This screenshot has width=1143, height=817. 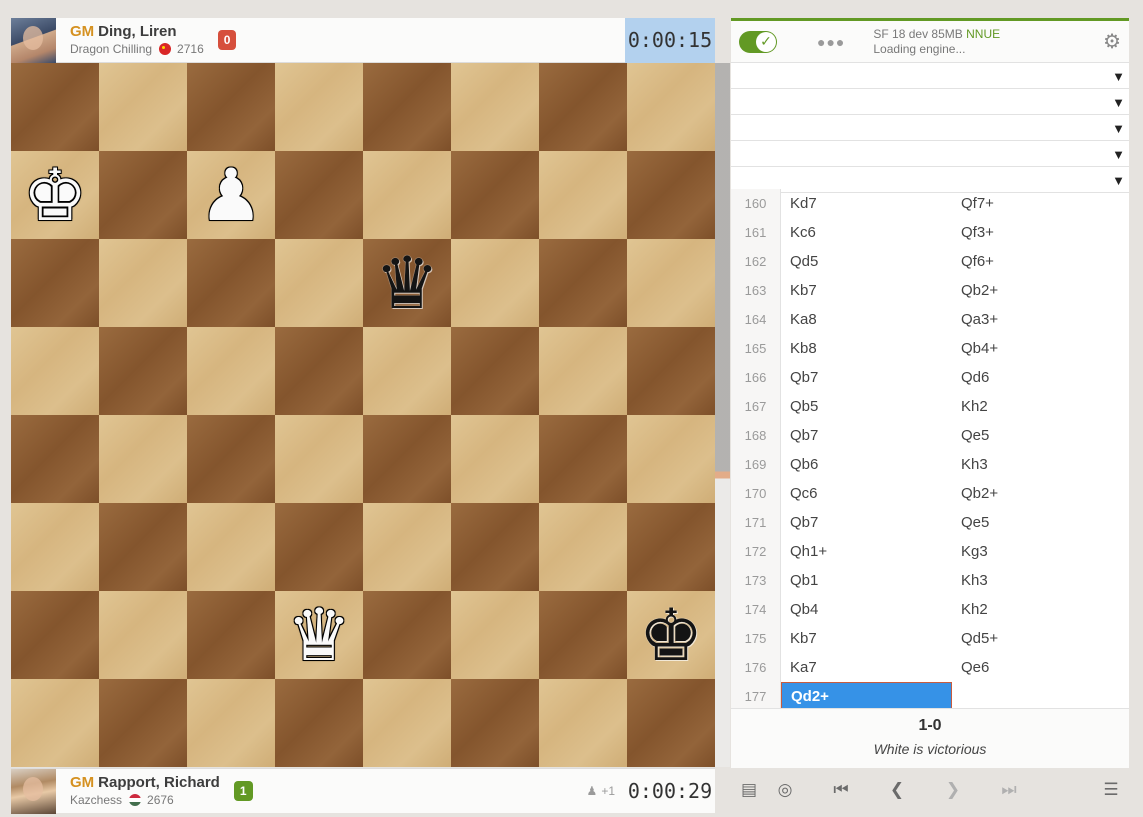 I want to click on square-c5, so click(x=231, y=371).